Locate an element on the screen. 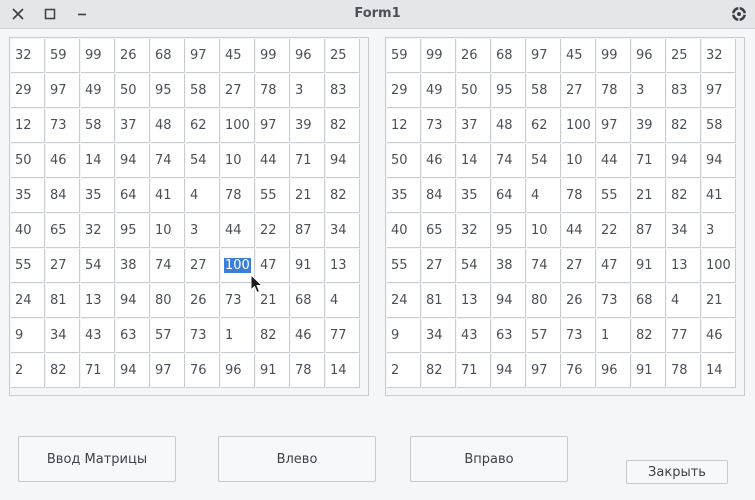 This screenshot has width=755, height=500. matrix-cell: 74 is located at coordinates (509, 161).